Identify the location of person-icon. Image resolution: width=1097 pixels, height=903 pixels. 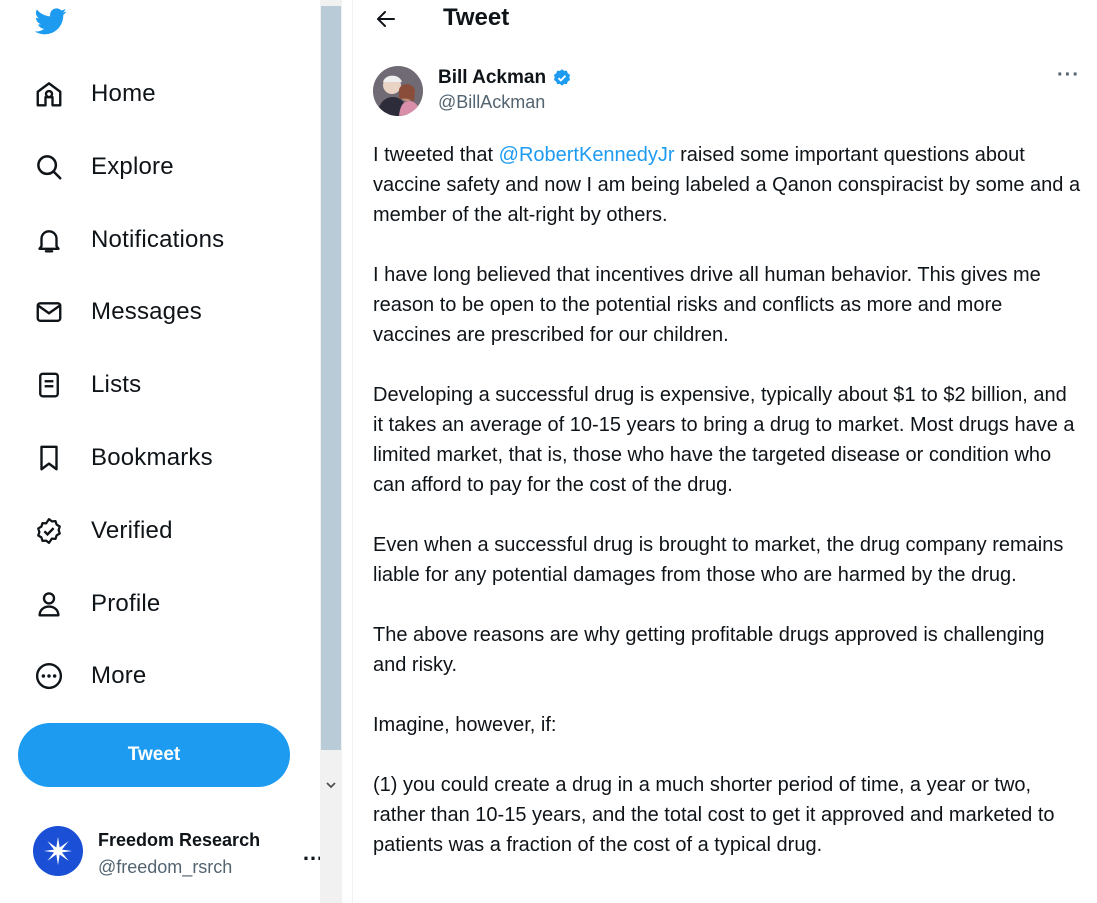
(49, 604).